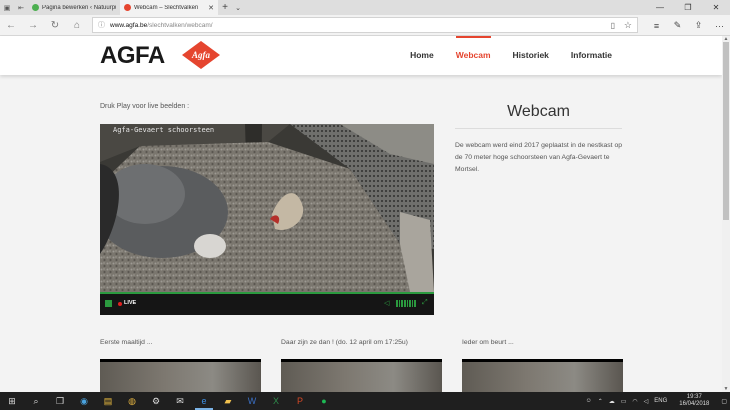 Image resolution: width=730 pixels, height=410 pixels. Describe the element at coordinates (660, 401) in the screenshot. I see `language-indicator: ENG` at that location.